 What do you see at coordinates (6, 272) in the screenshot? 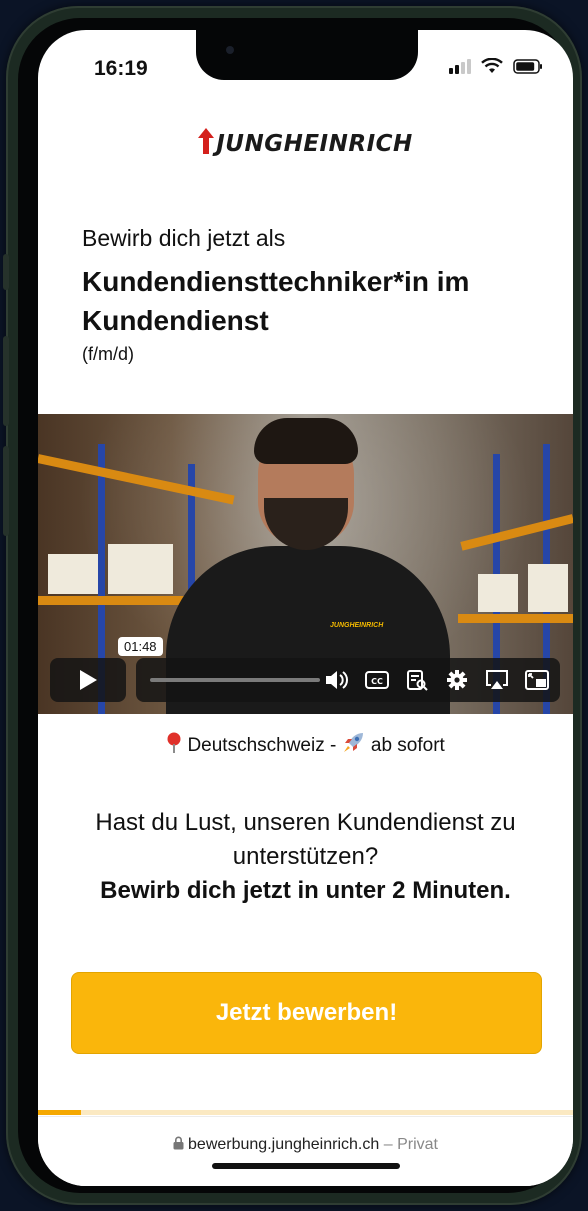
I see `mute-switch` at bounding box center [6, 272].